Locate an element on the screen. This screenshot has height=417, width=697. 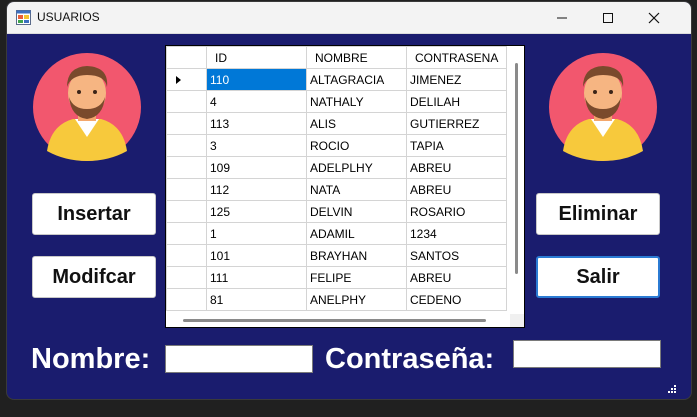
cell-nombre: ADAMIL is located at coordinates (356, 233).